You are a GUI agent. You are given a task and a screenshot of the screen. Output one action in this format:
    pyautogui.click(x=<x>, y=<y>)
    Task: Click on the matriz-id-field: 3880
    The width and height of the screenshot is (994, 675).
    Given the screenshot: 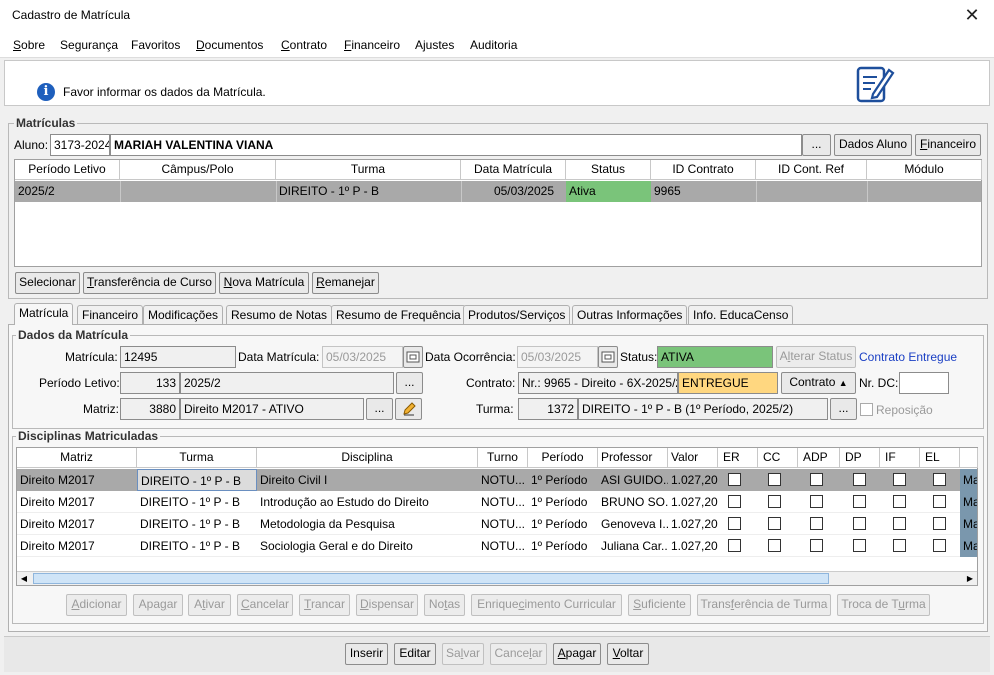 What is the action you would take?
    pyautogui.click(x=150, y=409)
    